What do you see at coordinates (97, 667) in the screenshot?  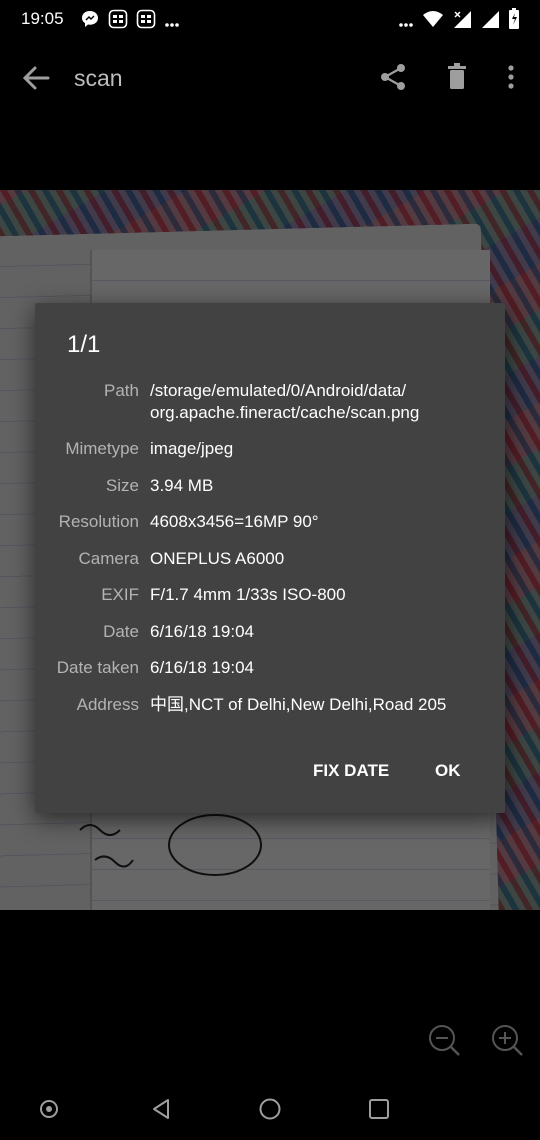 I see `detail-label: Date taken` at bounding box center [97, 667].